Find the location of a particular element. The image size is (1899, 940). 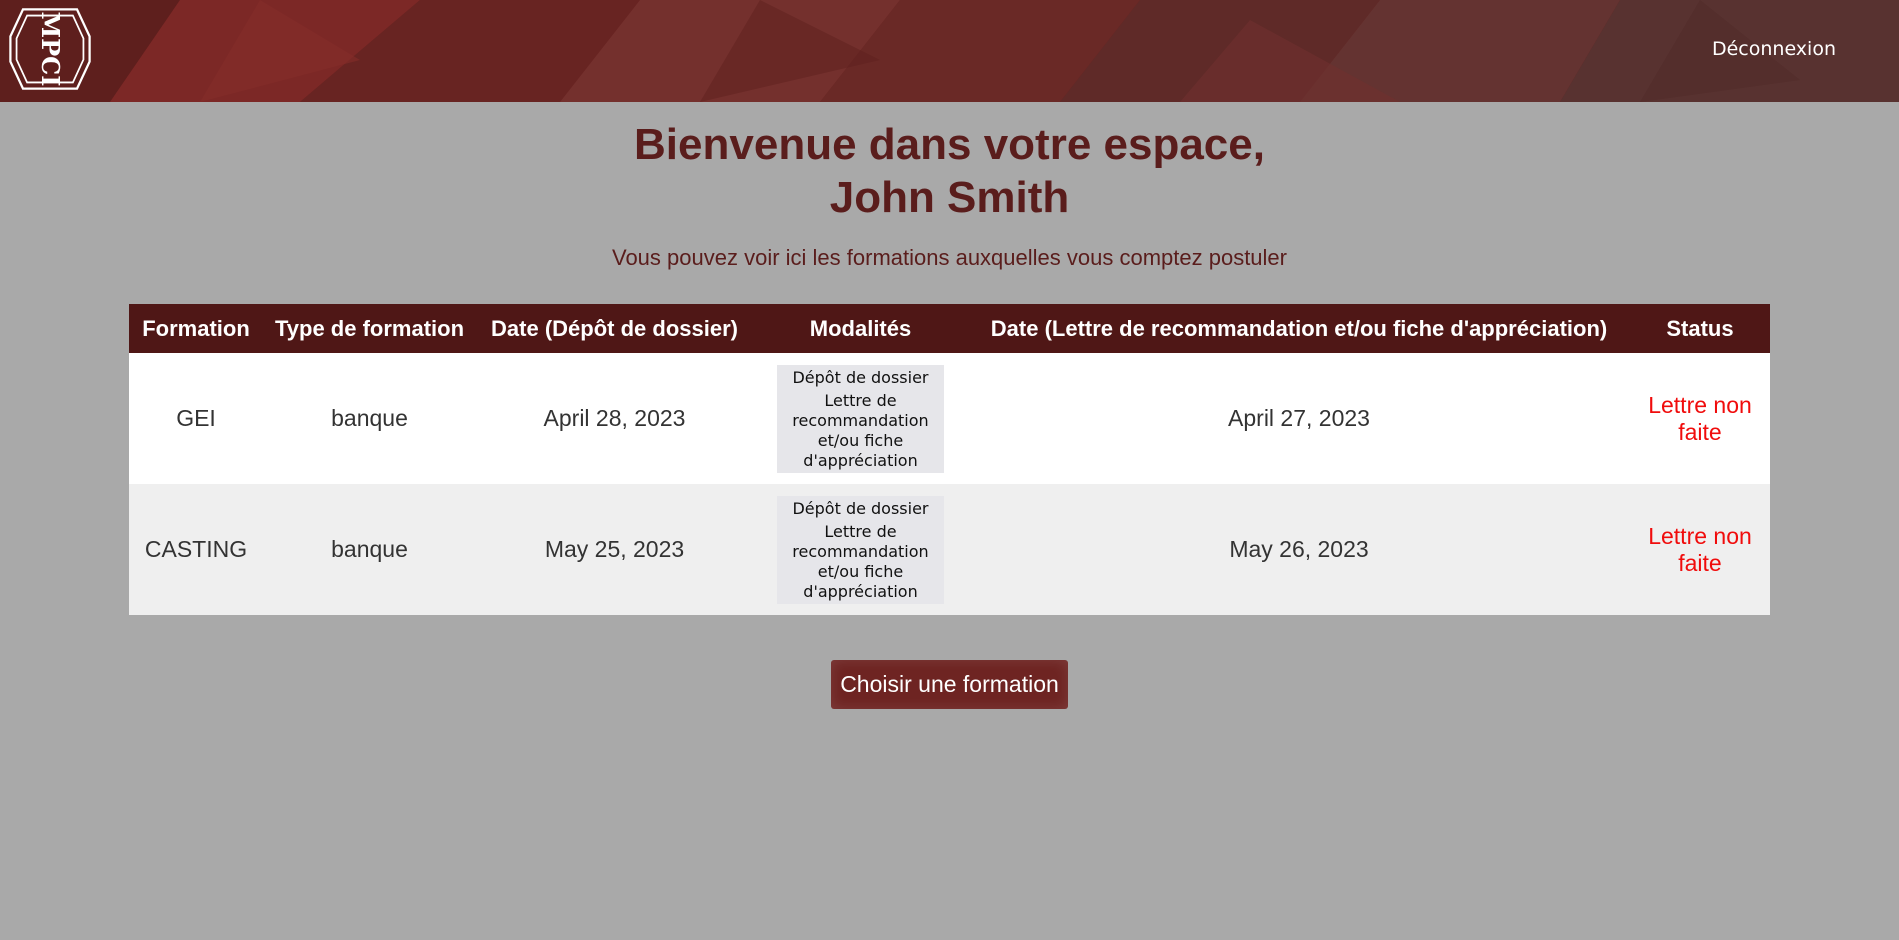

logout-link: Déconnexion is located at coordinates (1774, 49).